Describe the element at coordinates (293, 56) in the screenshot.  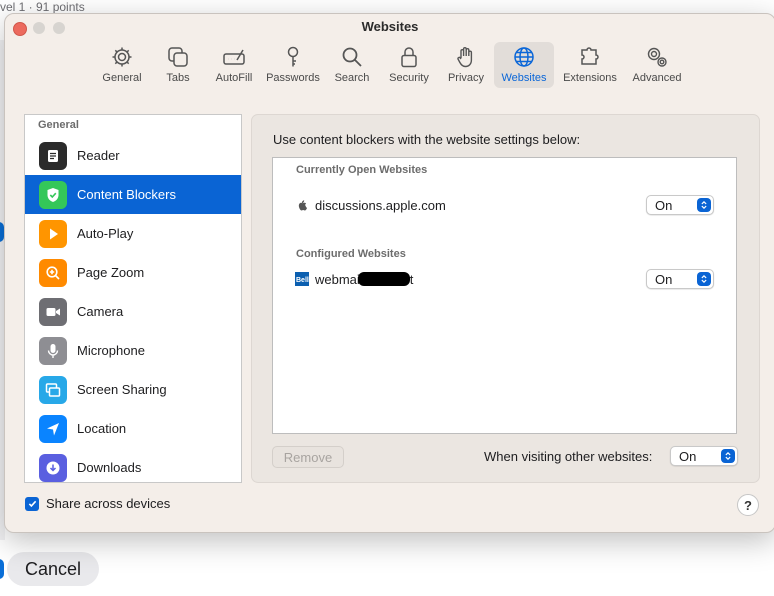
I see `key-icon` at that location.